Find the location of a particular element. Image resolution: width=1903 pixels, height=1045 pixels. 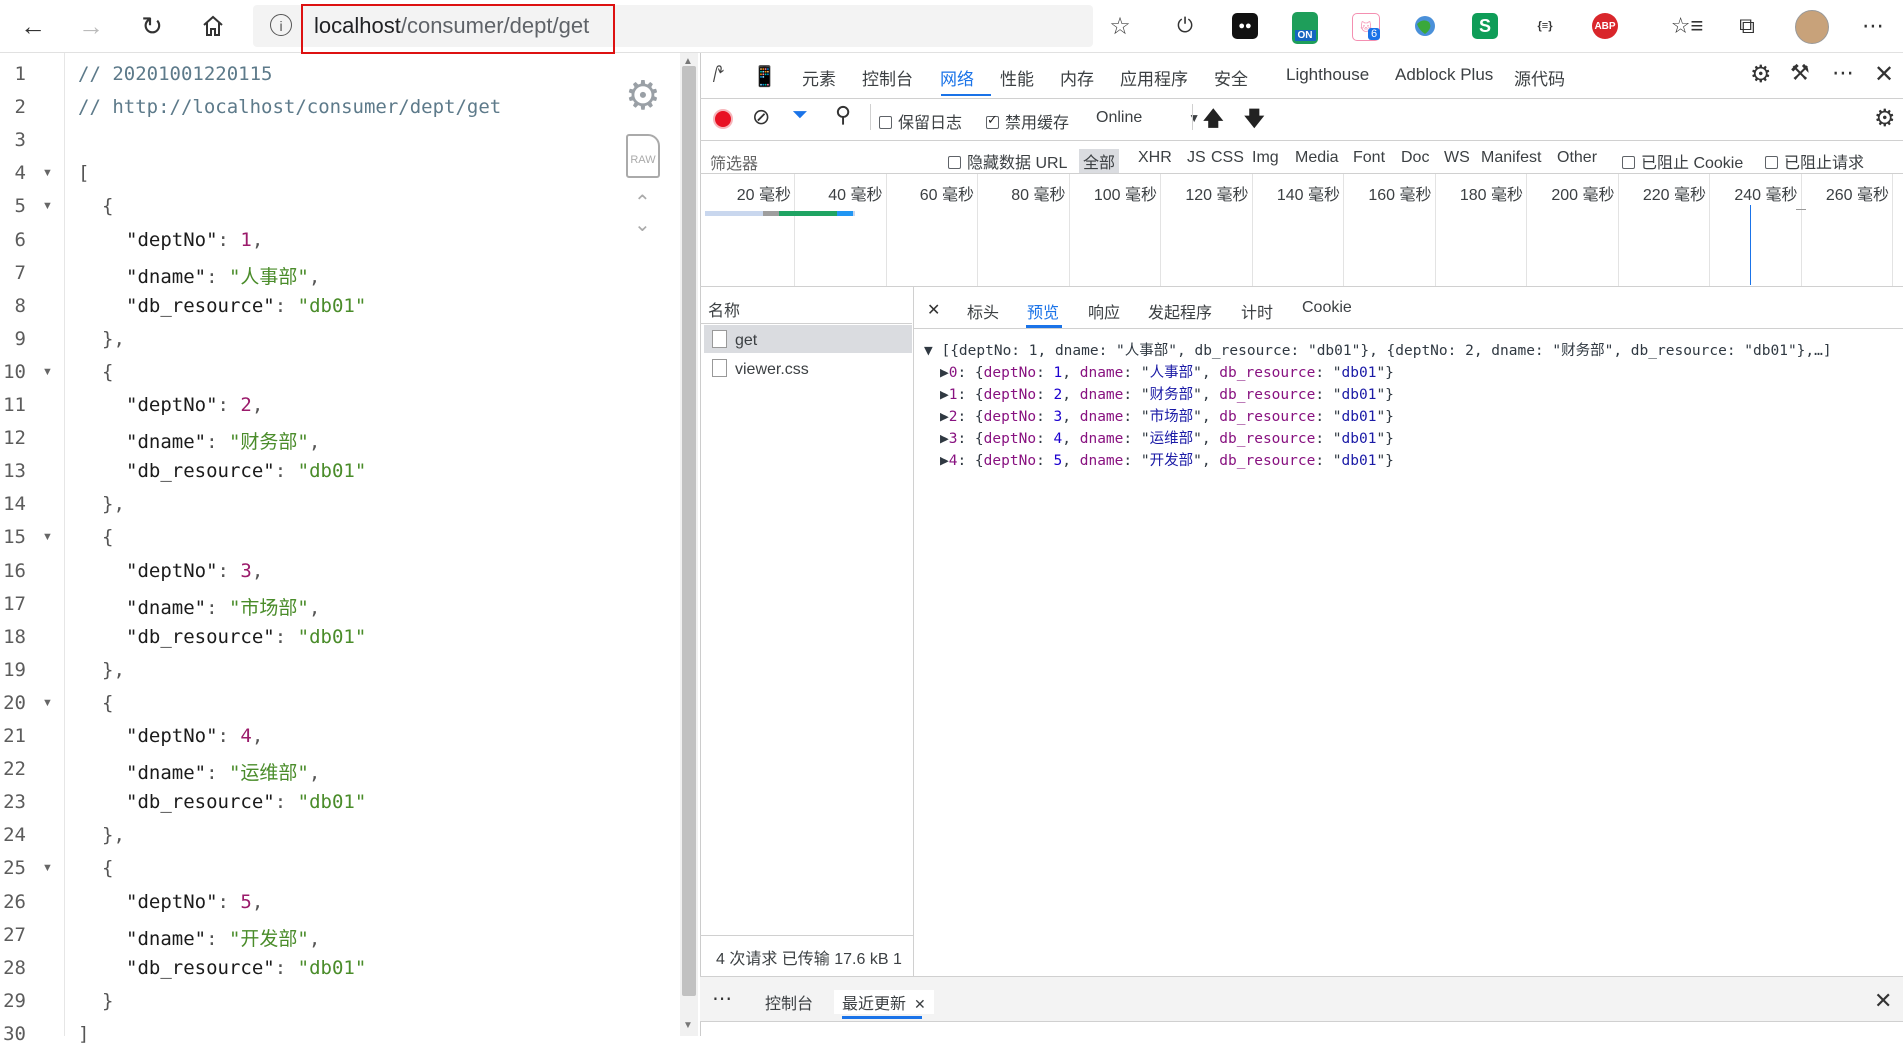

disable-cache-checkbox: 禁用缓存 is located at coordinates (1027, 121).